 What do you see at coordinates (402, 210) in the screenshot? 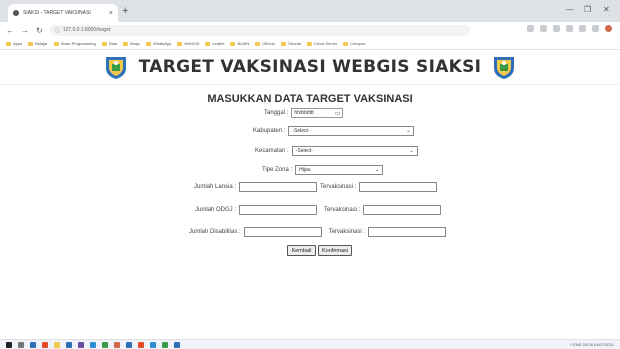
I see `odgj-tervaksinasi-input` at bounding box center [402, 210].